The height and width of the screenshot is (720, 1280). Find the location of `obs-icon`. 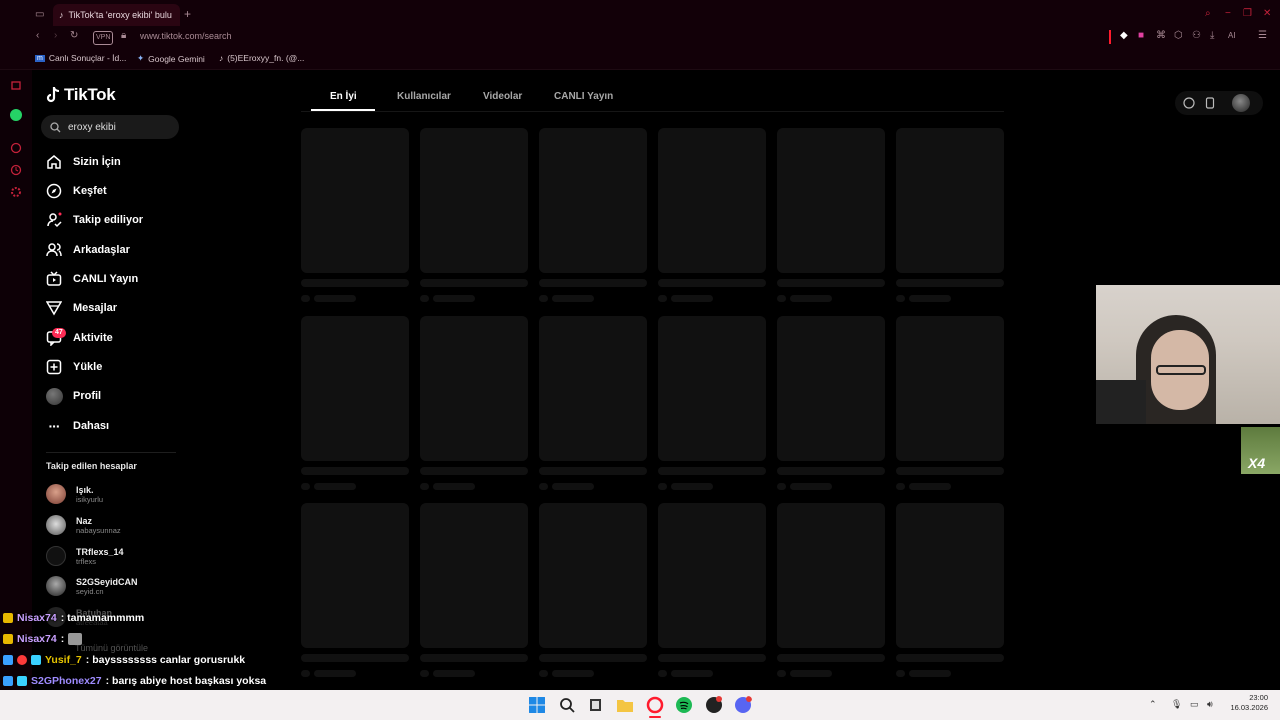

obs-icon is located at coordinates (714, 705).